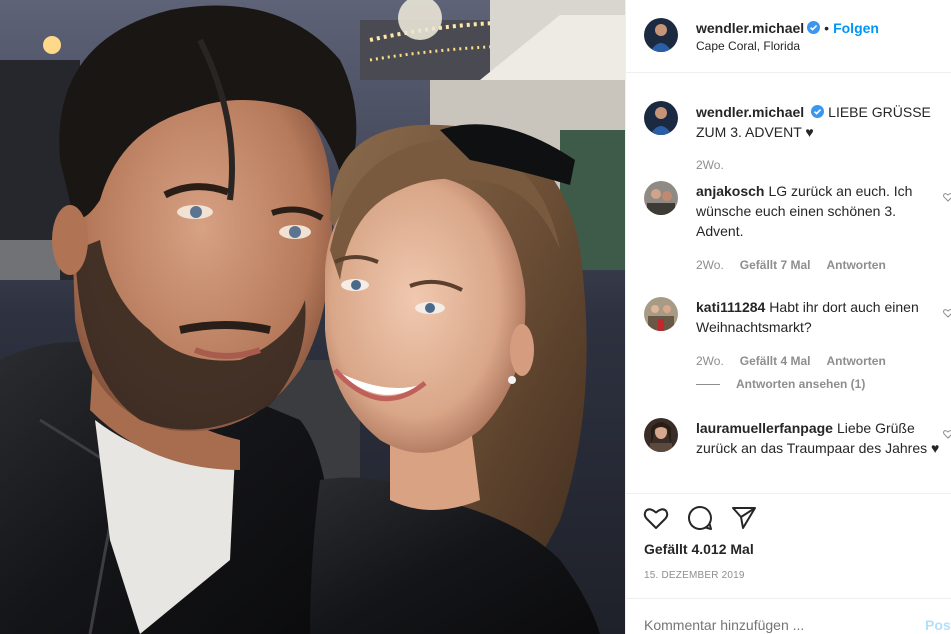 The height and width of the screenshot is (634, 951). I want to click on likes-count: Gefällt 4.012 Mal, so click(699, 549).